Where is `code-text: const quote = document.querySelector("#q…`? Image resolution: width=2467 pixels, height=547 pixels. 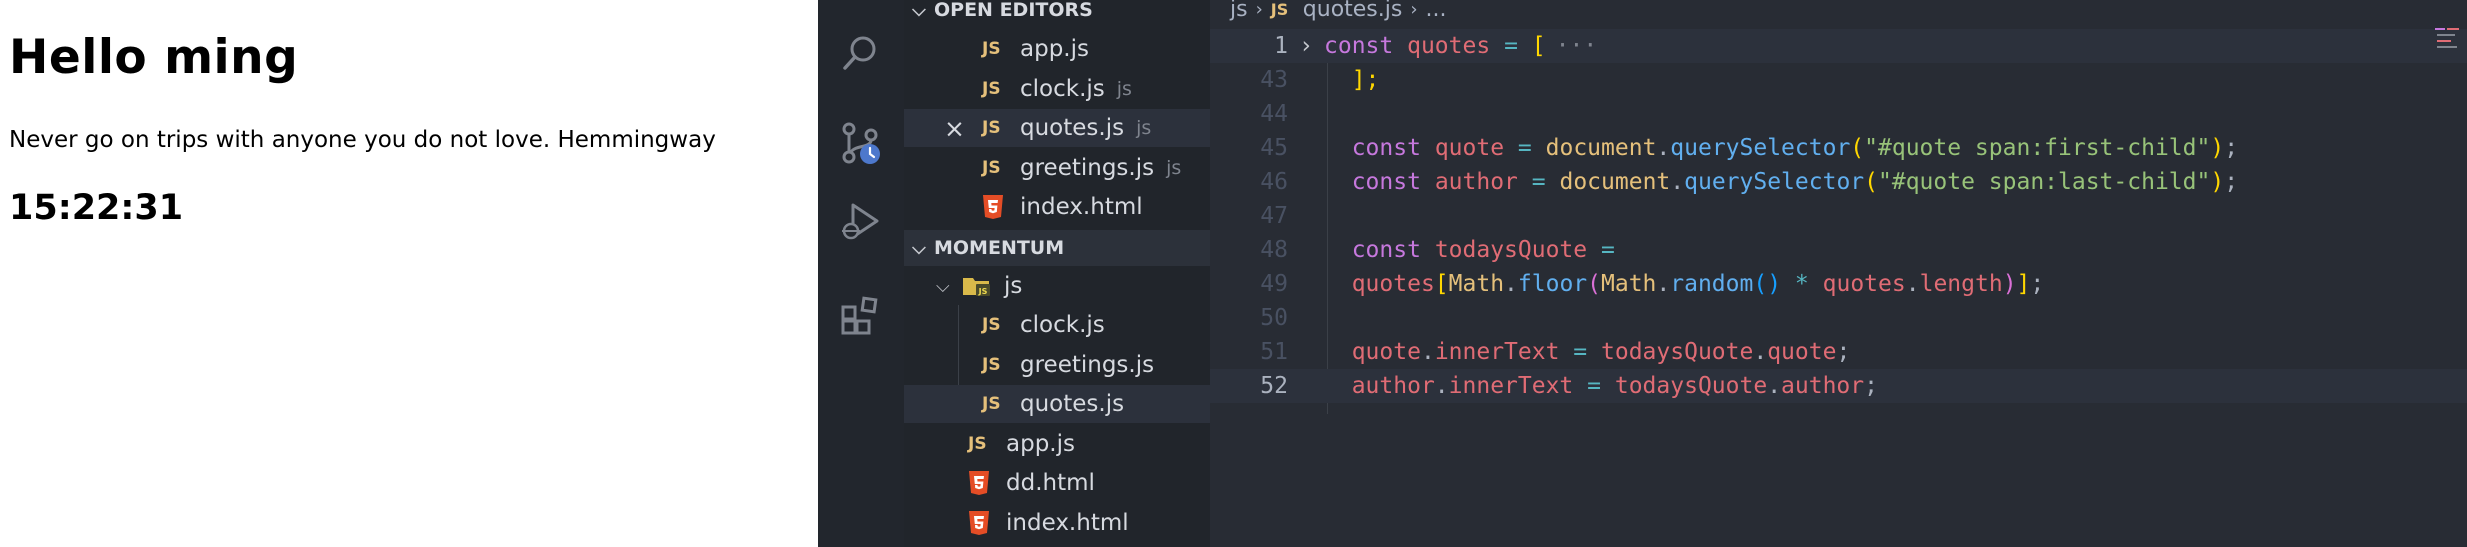
code-text: const quote = document.querySelector("#q… is located at coordinates (1795, 148).